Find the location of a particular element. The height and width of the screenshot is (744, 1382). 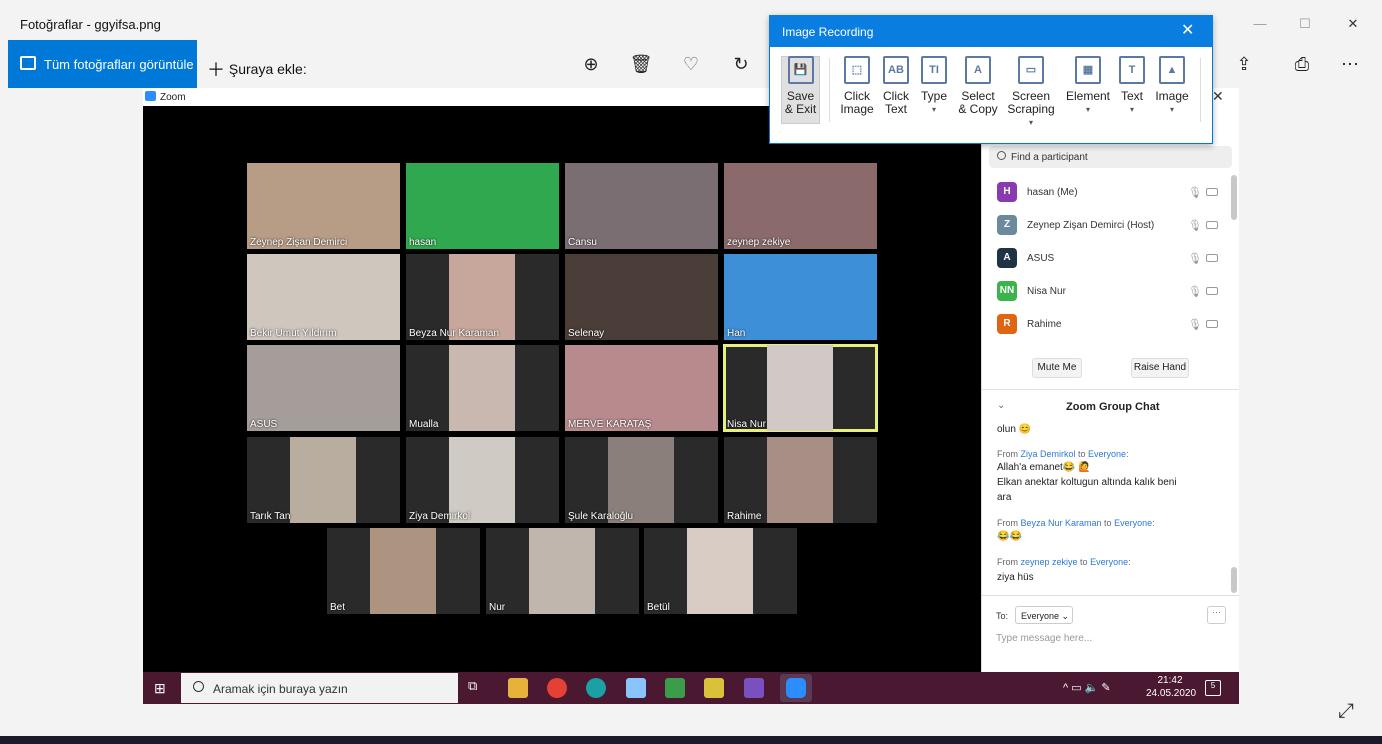

chevron-down-icon: ⌄ is located at coordinates (1001, 405).